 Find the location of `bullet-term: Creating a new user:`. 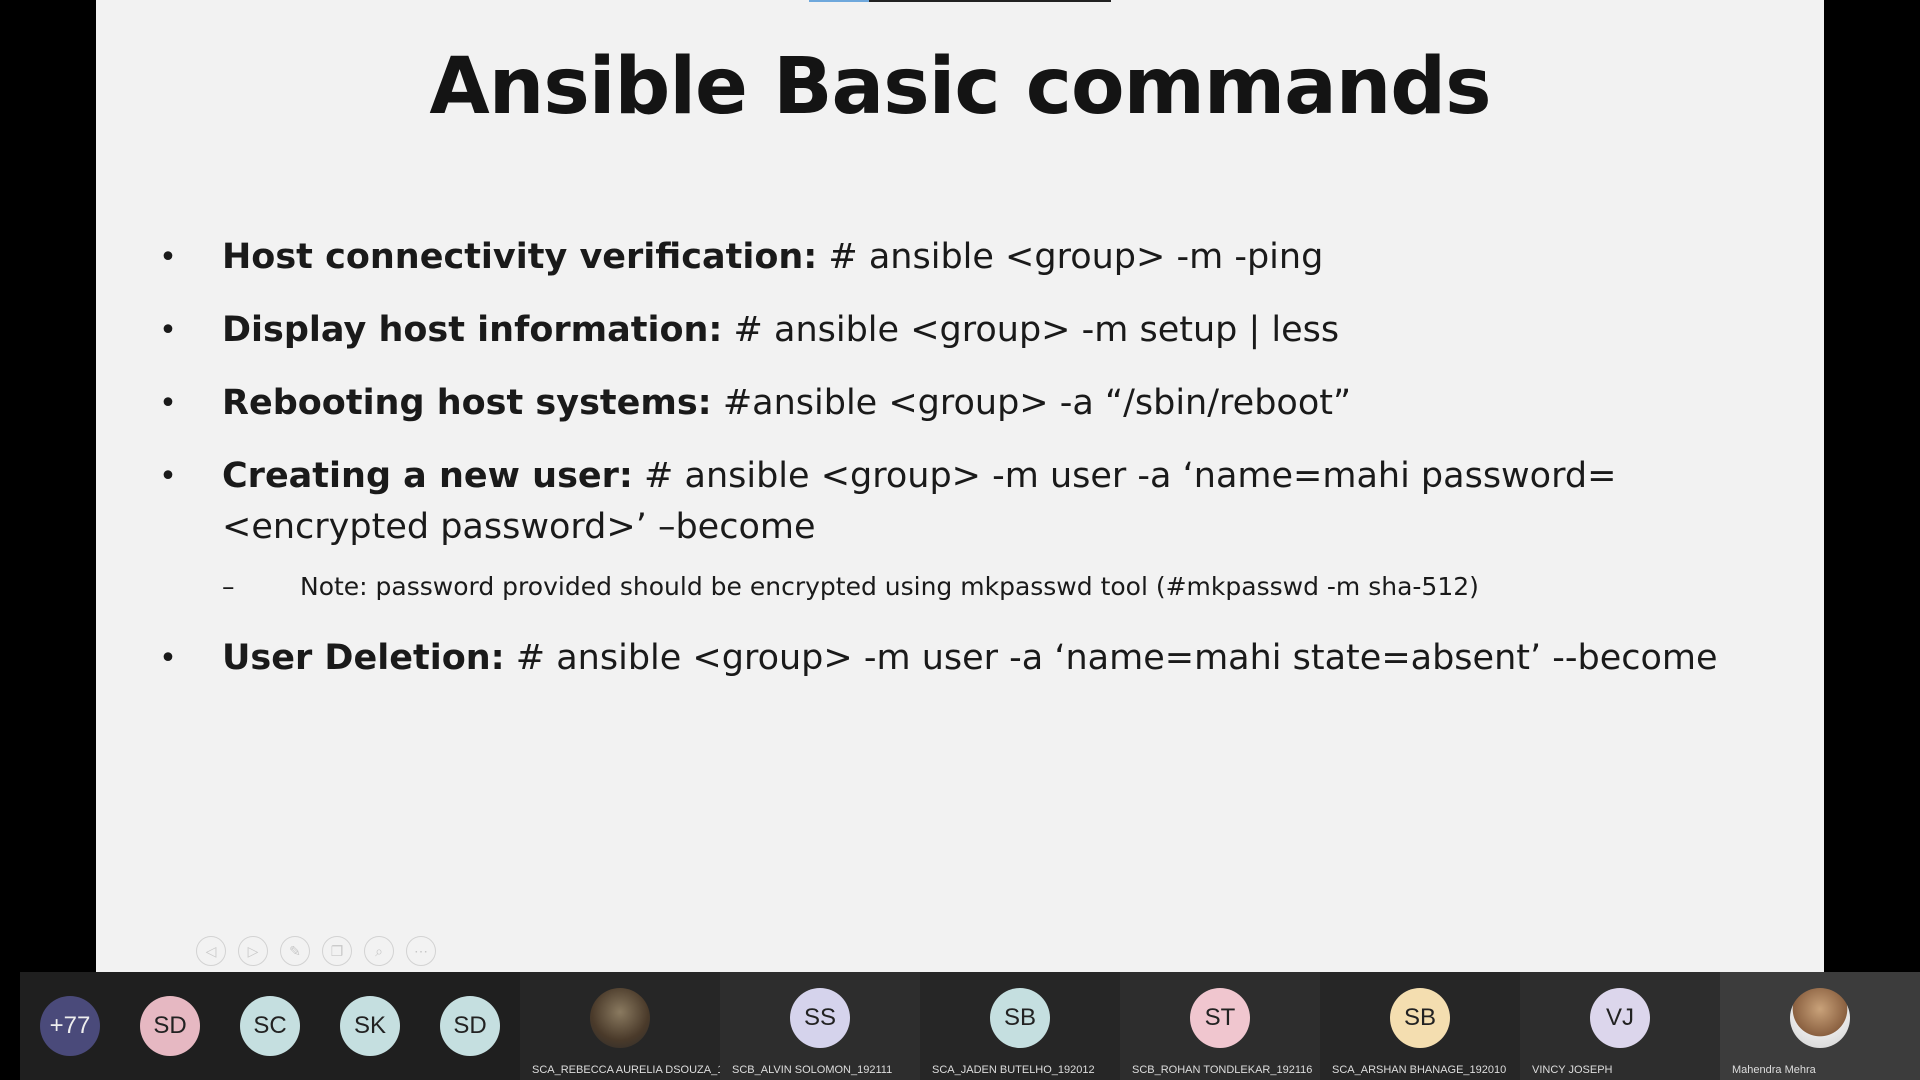

bullet-term: Creating a new user: is located at coordinates (427, 476).